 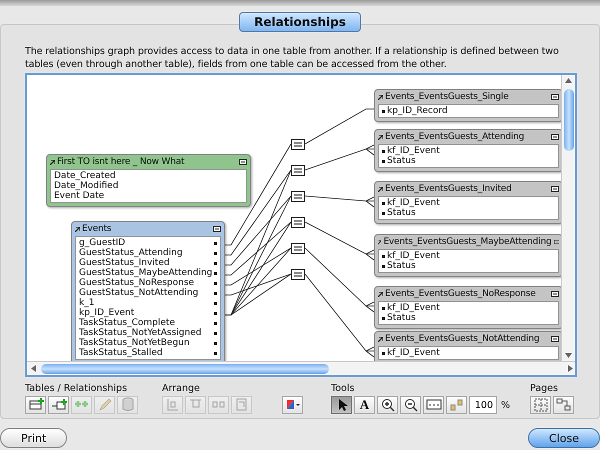 I want to click on field-name: GuestStatus_NoResponse, so click(x=137, y=283).